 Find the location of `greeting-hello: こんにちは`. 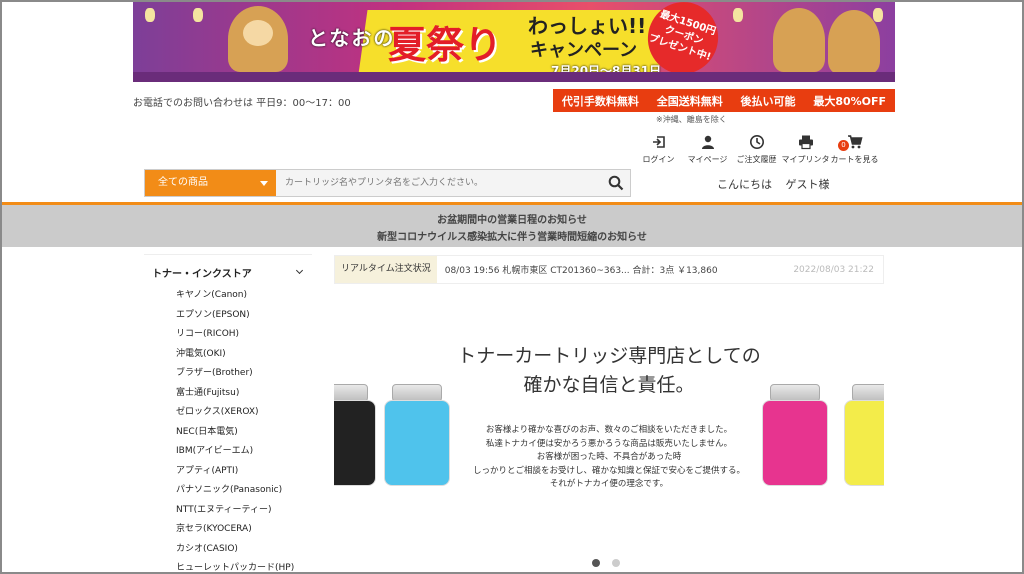

greeting-hello: こんにちは is located at coordinates (744, 184).